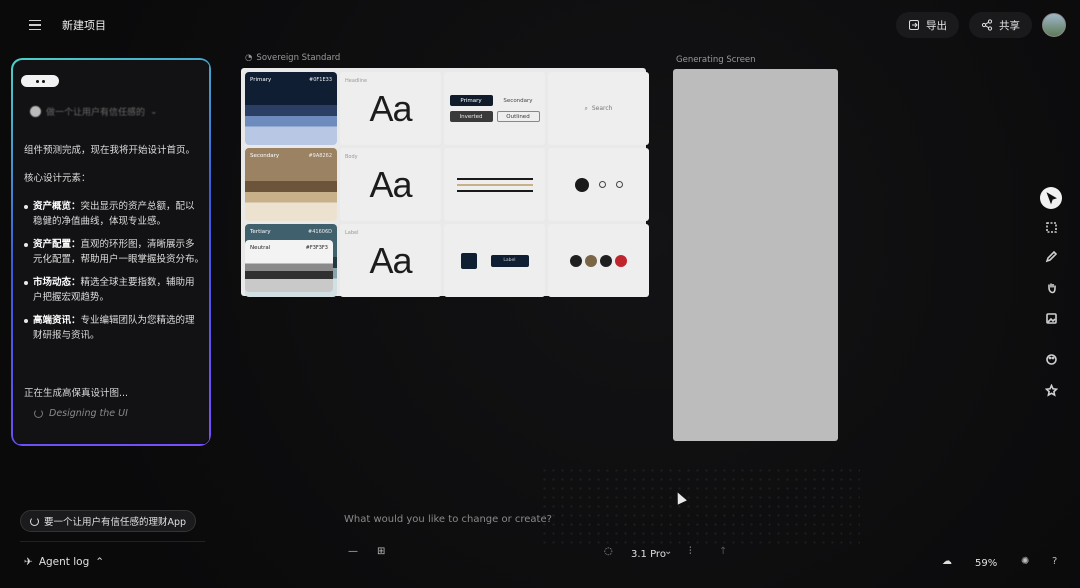 This screenshot has width=1080, height=588. What do you see at coordinates (112, 541) in the screenshot?
I see `divider` at bounding box center [112, 541].